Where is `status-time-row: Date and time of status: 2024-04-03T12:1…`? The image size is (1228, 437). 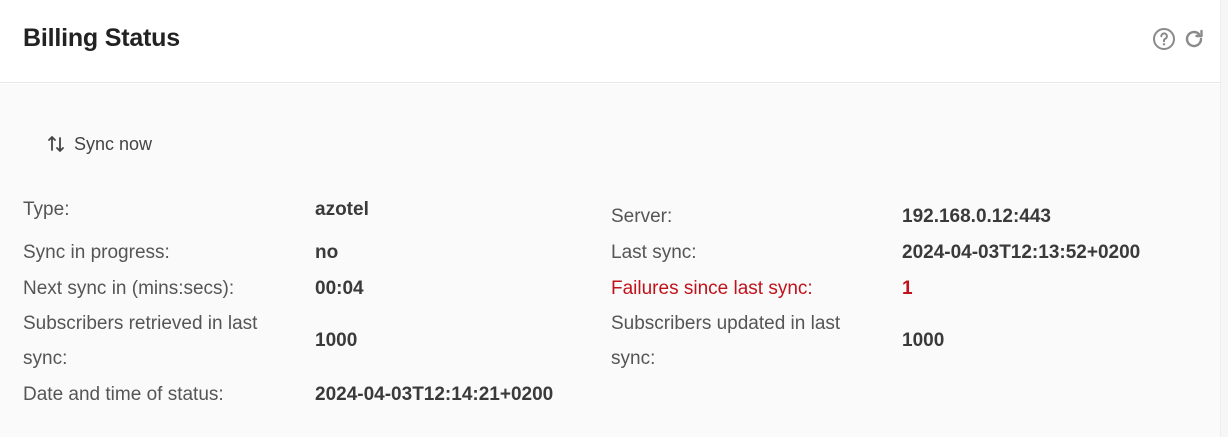
status-time-row: Date and time of status: 2024-04-03T12:1… is located at coordinates (303, 394).